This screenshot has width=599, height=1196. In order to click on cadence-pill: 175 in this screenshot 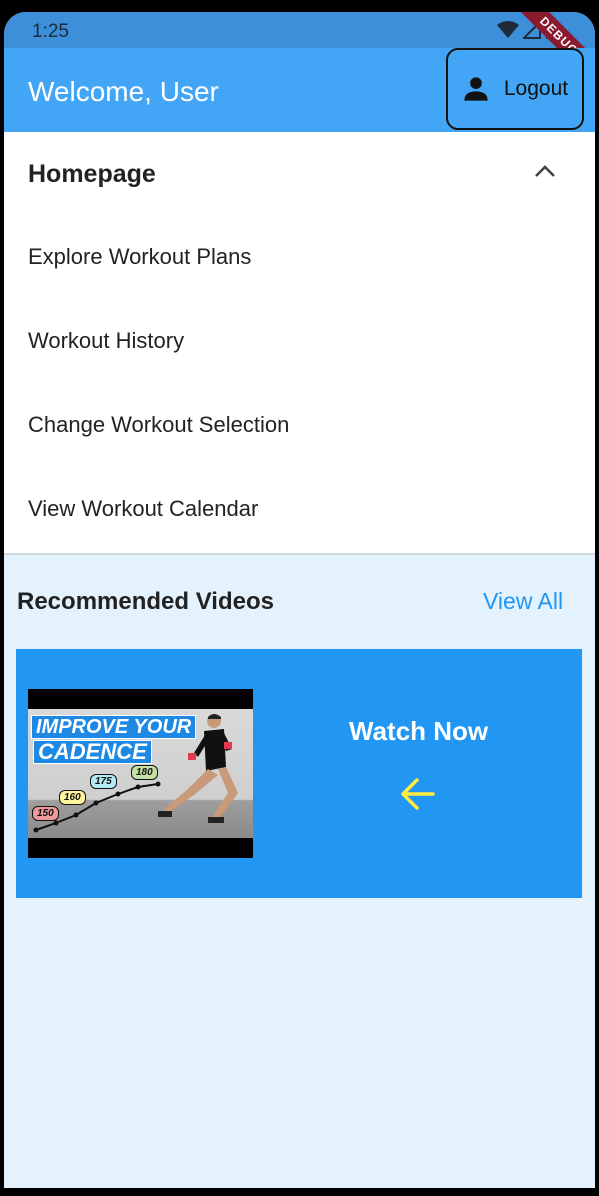, I will do `click(103, 781)`.